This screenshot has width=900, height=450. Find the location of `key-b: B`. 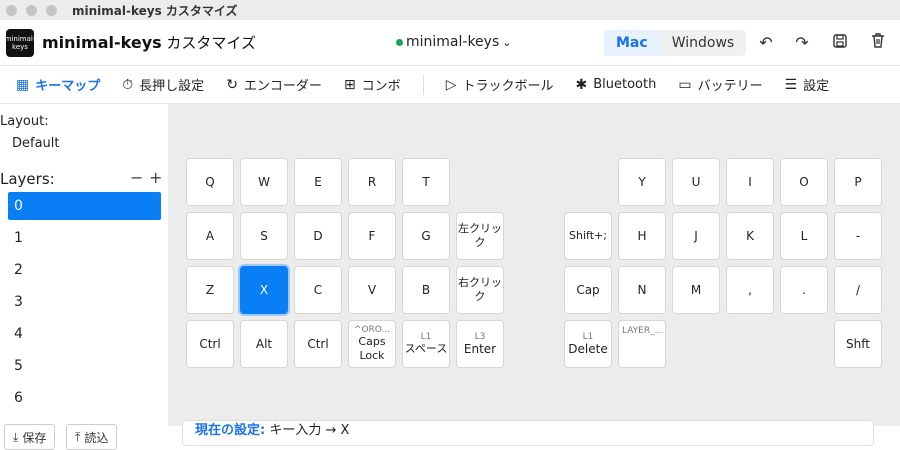

key-b: B is located at coordinates (426, 290).